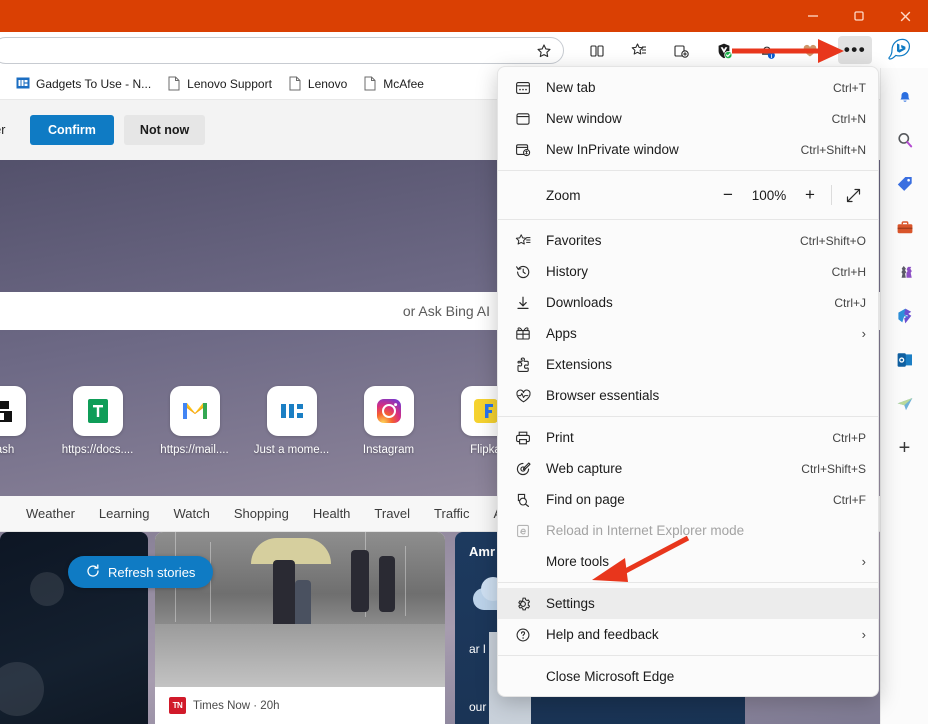  What do you see at coordinates (446, 311) in the screenshot?
I see `ask-bing-label: or Ask Bing AI` at bounding box center [446, 311].